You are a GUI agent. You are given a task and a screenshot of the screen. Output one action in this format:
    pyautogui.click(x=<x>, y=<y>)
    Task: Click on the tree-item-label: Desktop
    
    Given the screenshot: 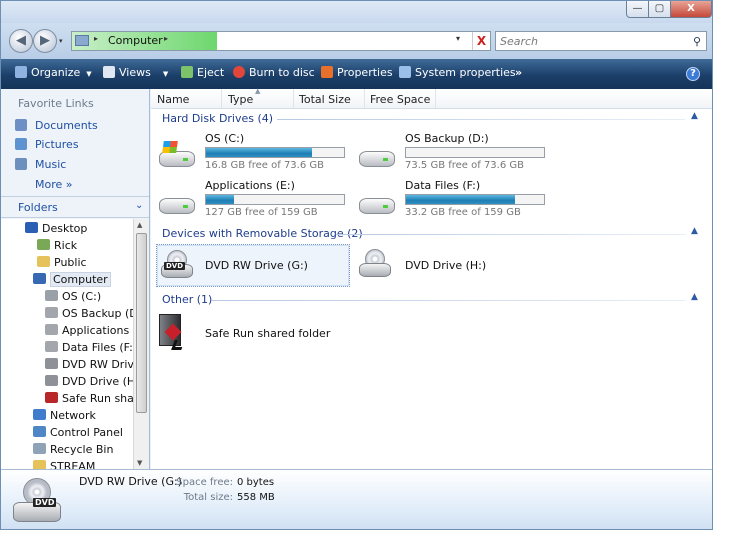 What is the action you would take?
    pyautogui.click(x=65, y=228)
    